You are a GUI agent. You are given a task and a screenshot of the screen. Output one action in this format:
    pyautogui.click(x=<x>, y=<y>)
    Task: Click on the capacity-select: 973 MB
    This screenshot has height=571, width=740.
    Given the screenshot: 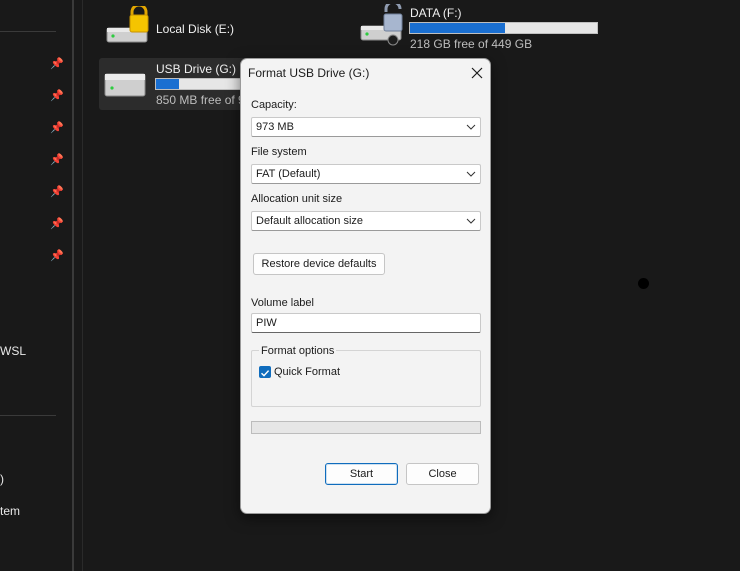 What is the action you would take?
    pyautogui.click(x=366, y=127)
    